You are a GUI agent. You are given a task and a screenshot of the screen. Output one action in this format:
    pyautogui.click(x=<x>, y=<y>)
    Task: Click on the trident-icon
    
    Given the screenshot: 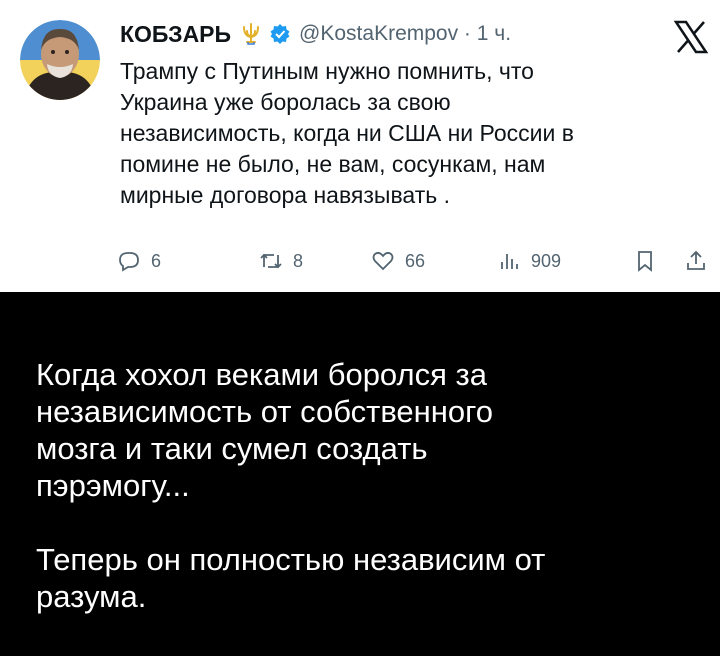 What is the action you would take?
    pyautogui.click(x=251, y=34)
    